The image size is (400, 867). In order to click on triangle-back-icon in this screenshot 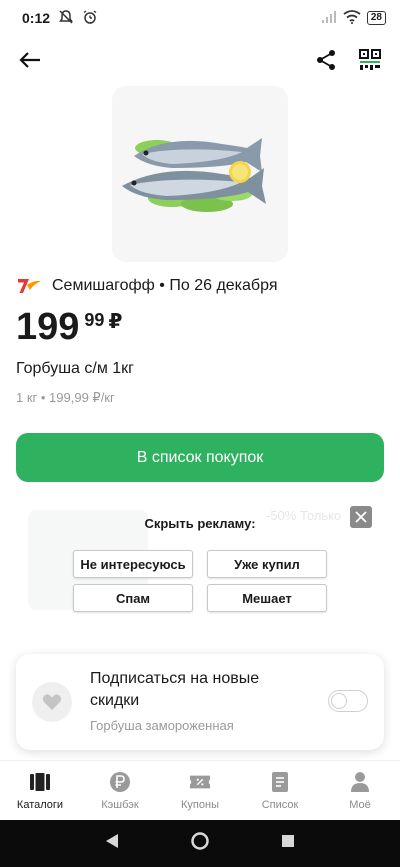, I will do `click(112, 841)`.